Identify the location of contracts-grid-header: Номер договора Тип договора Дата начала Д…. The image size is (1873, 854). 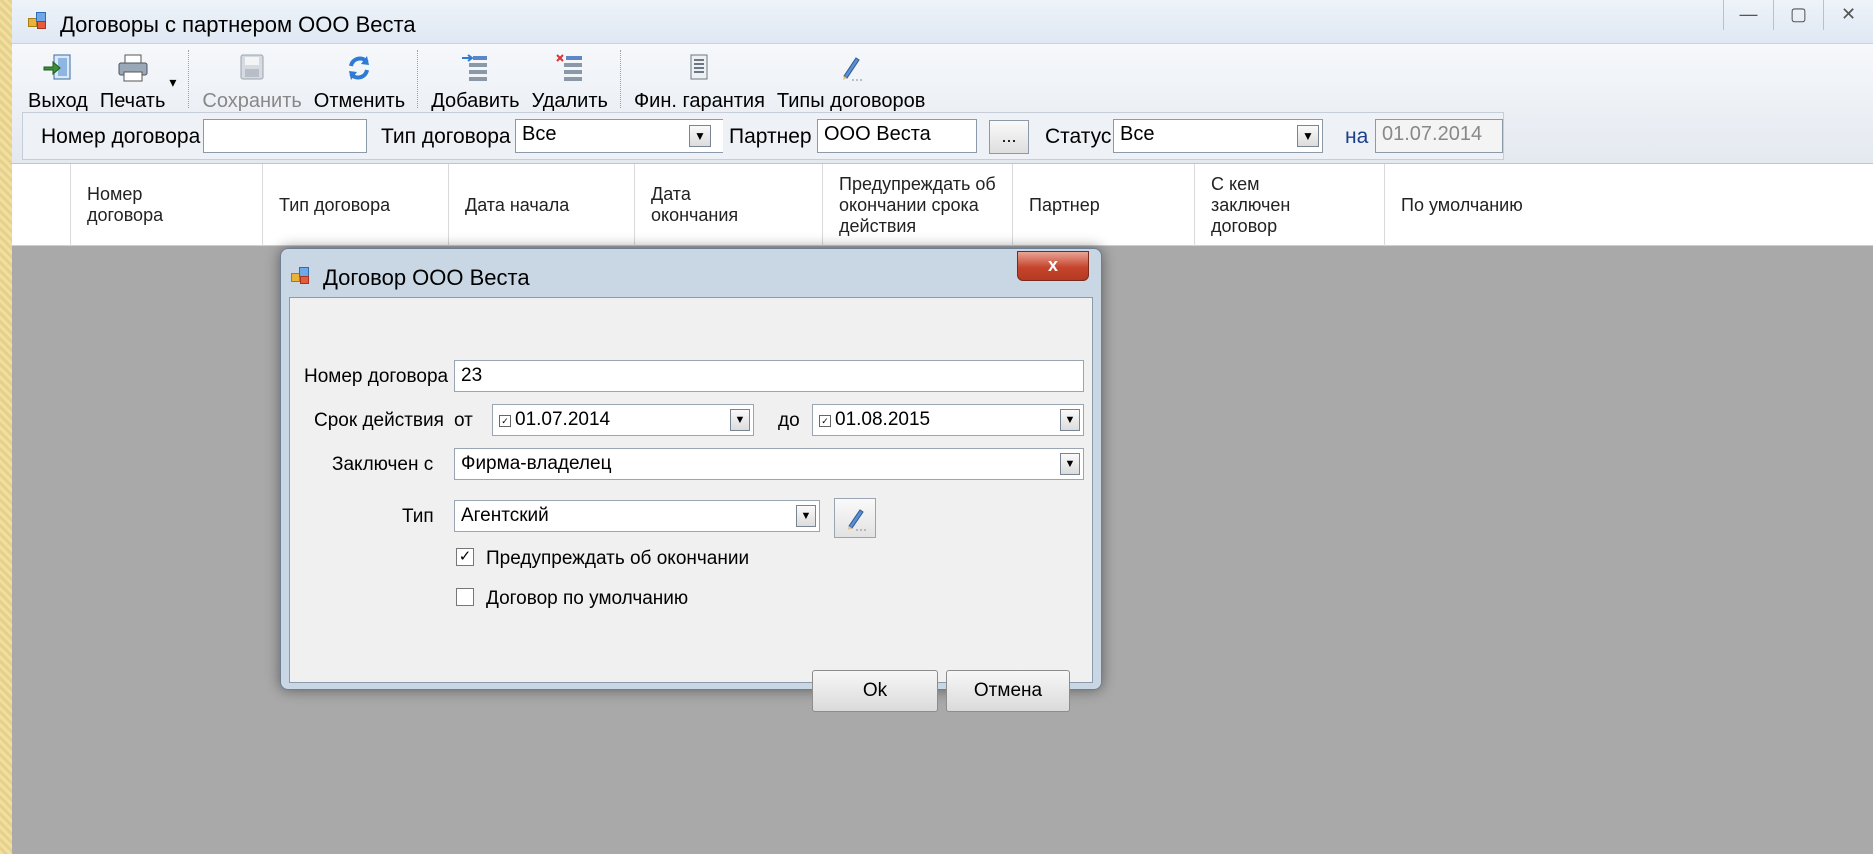
(942, 205).